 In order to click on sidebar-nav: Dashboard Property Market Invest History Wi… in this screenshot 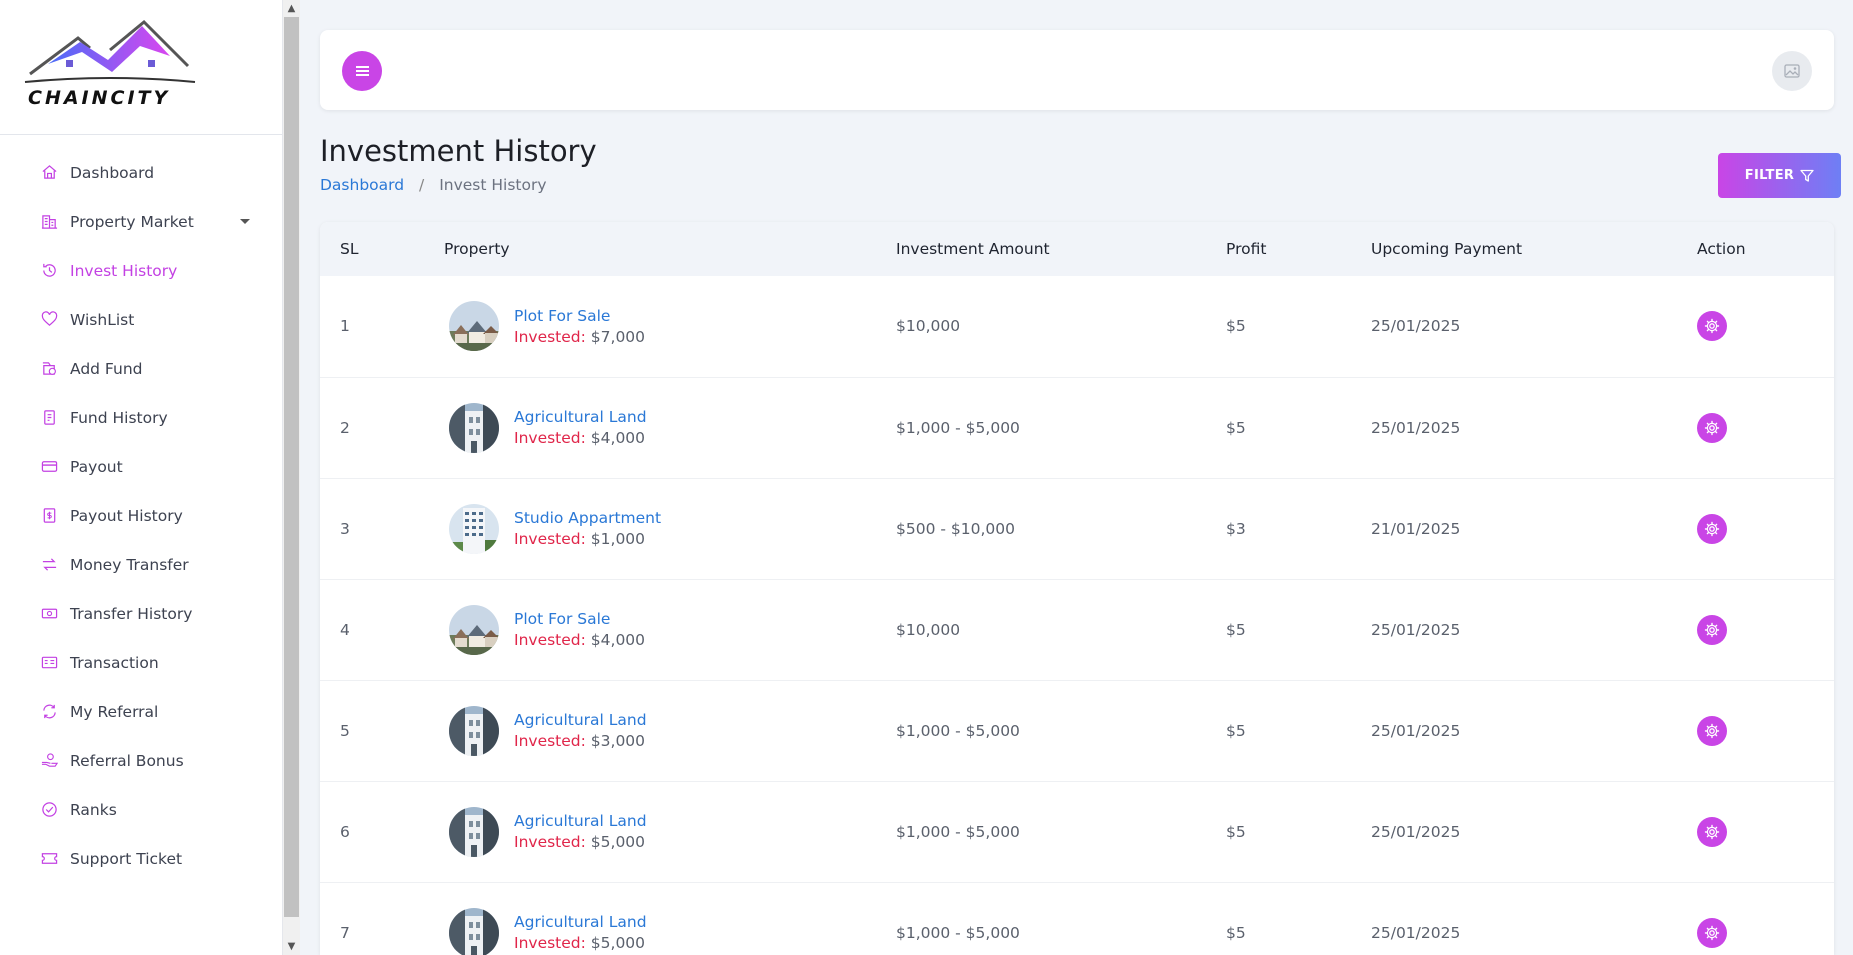, I will do `click(141, 509)`.